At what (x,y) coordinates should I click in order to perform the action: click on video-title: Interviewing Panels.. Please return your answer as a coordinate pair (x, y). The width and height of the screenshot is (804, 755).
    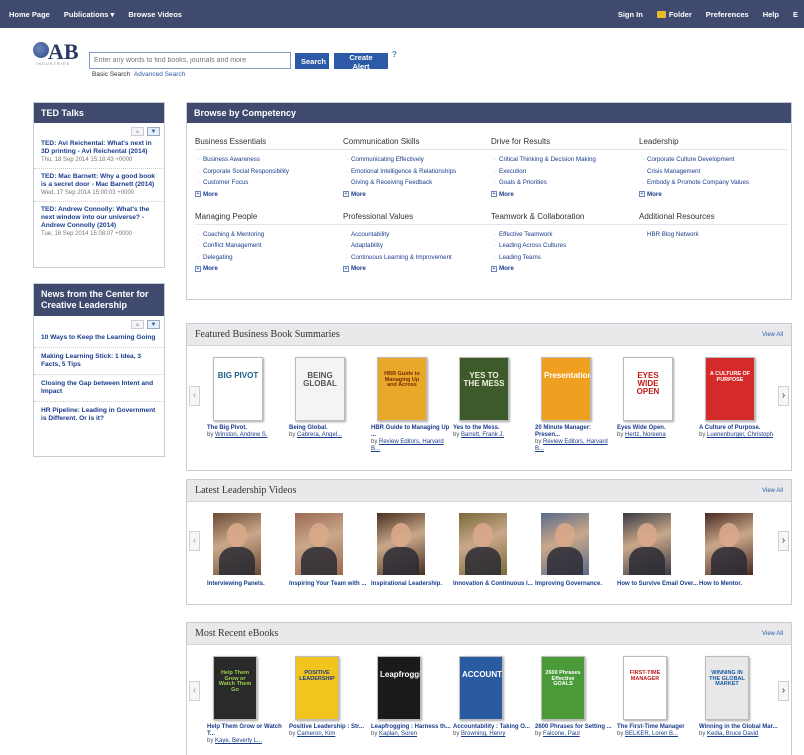
    Looking at the image, I should click on (248, 584).